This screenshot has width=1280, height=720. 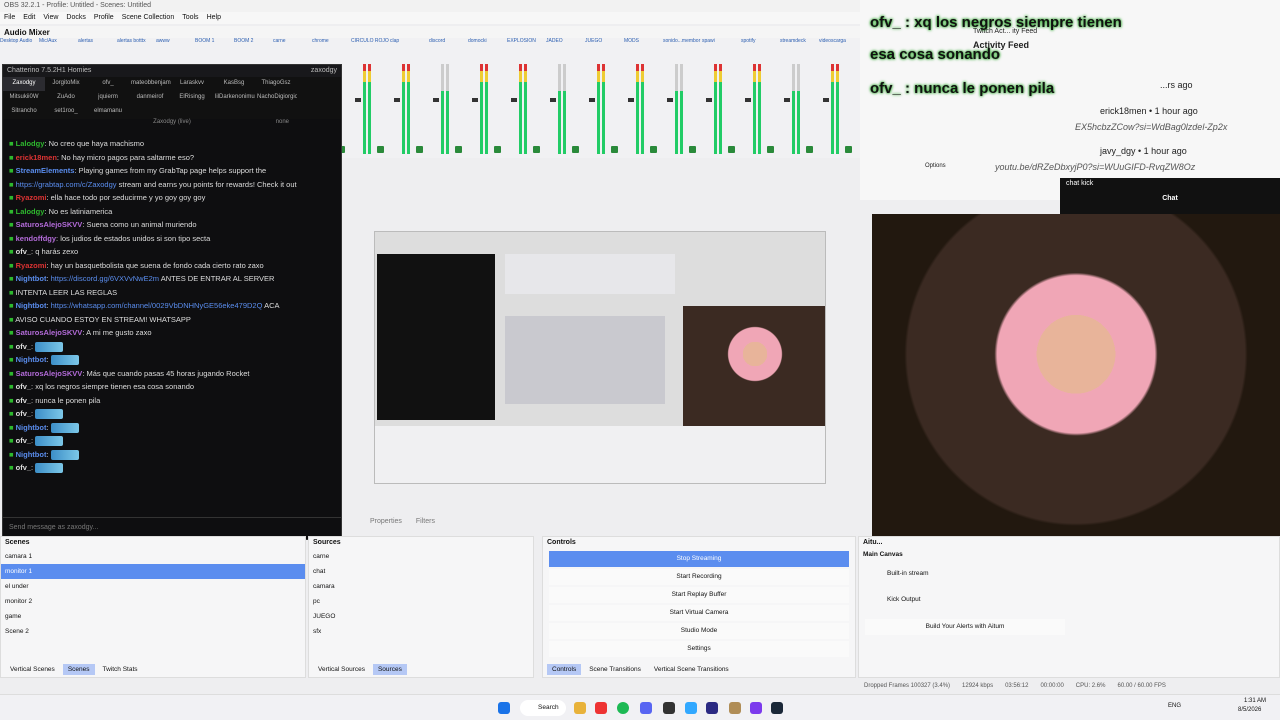 I want to click on chatterino-icon, so click(x=756, y=708).